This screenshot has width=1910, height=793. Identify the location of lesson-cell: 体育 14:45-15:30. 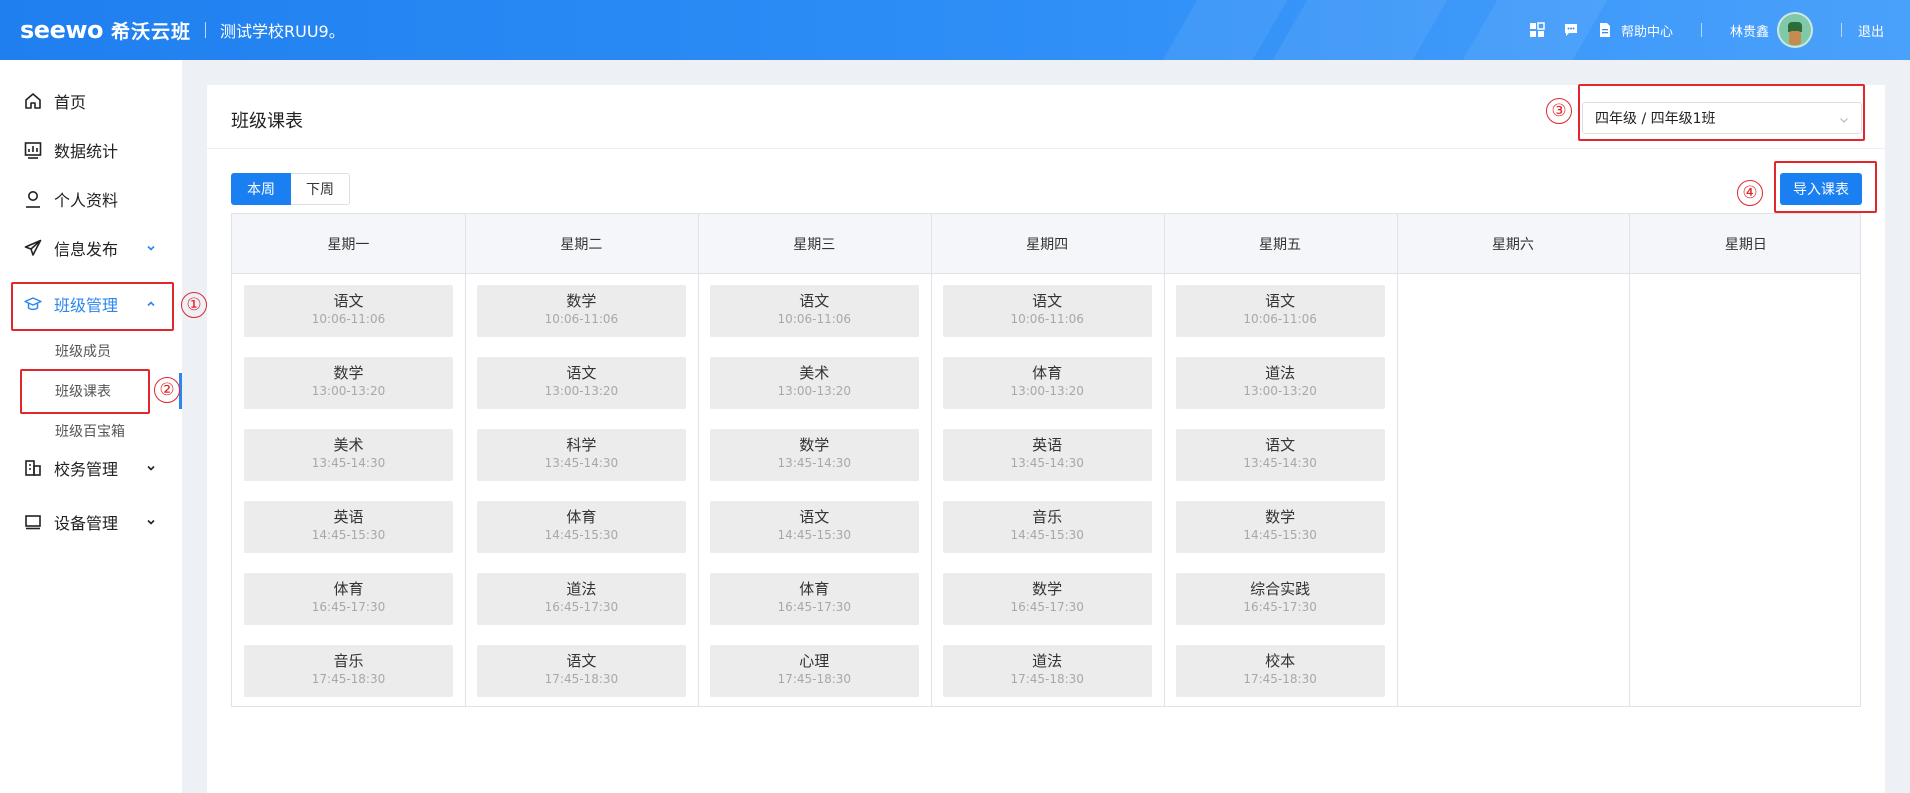
(581, 527).